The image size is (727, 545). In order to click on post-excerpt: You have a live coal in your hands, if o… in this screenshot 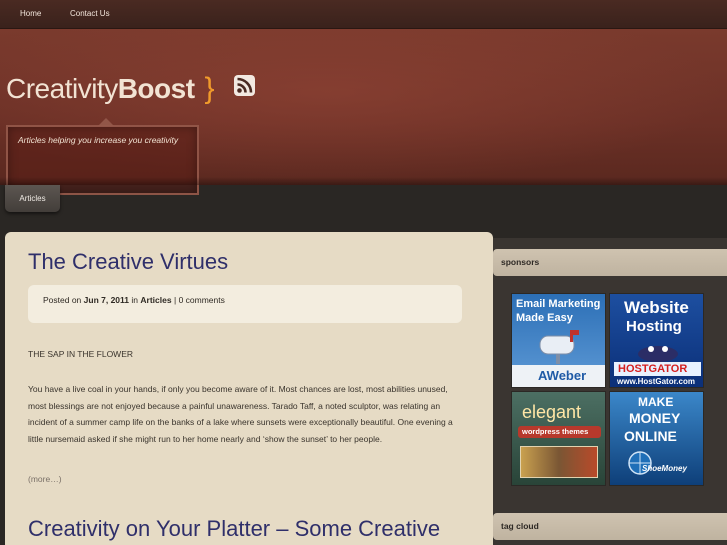, I will do `click(240, 414)`.